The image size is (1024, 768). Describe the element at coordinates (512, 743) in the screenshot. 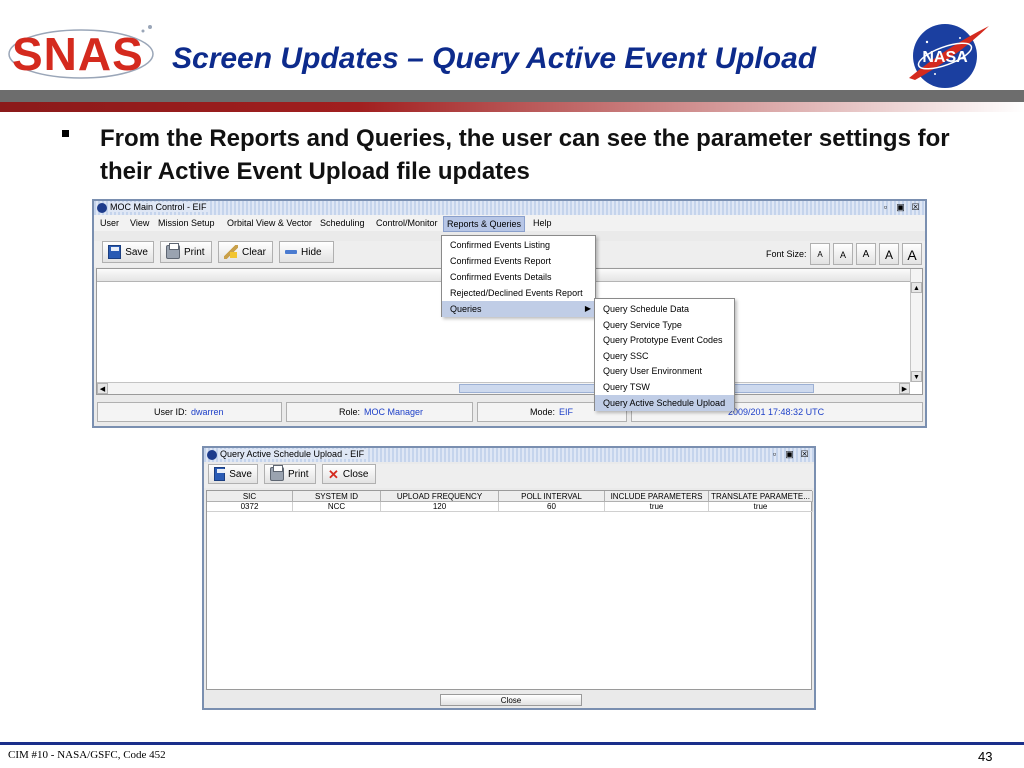

I see `footer-rule` at that location.